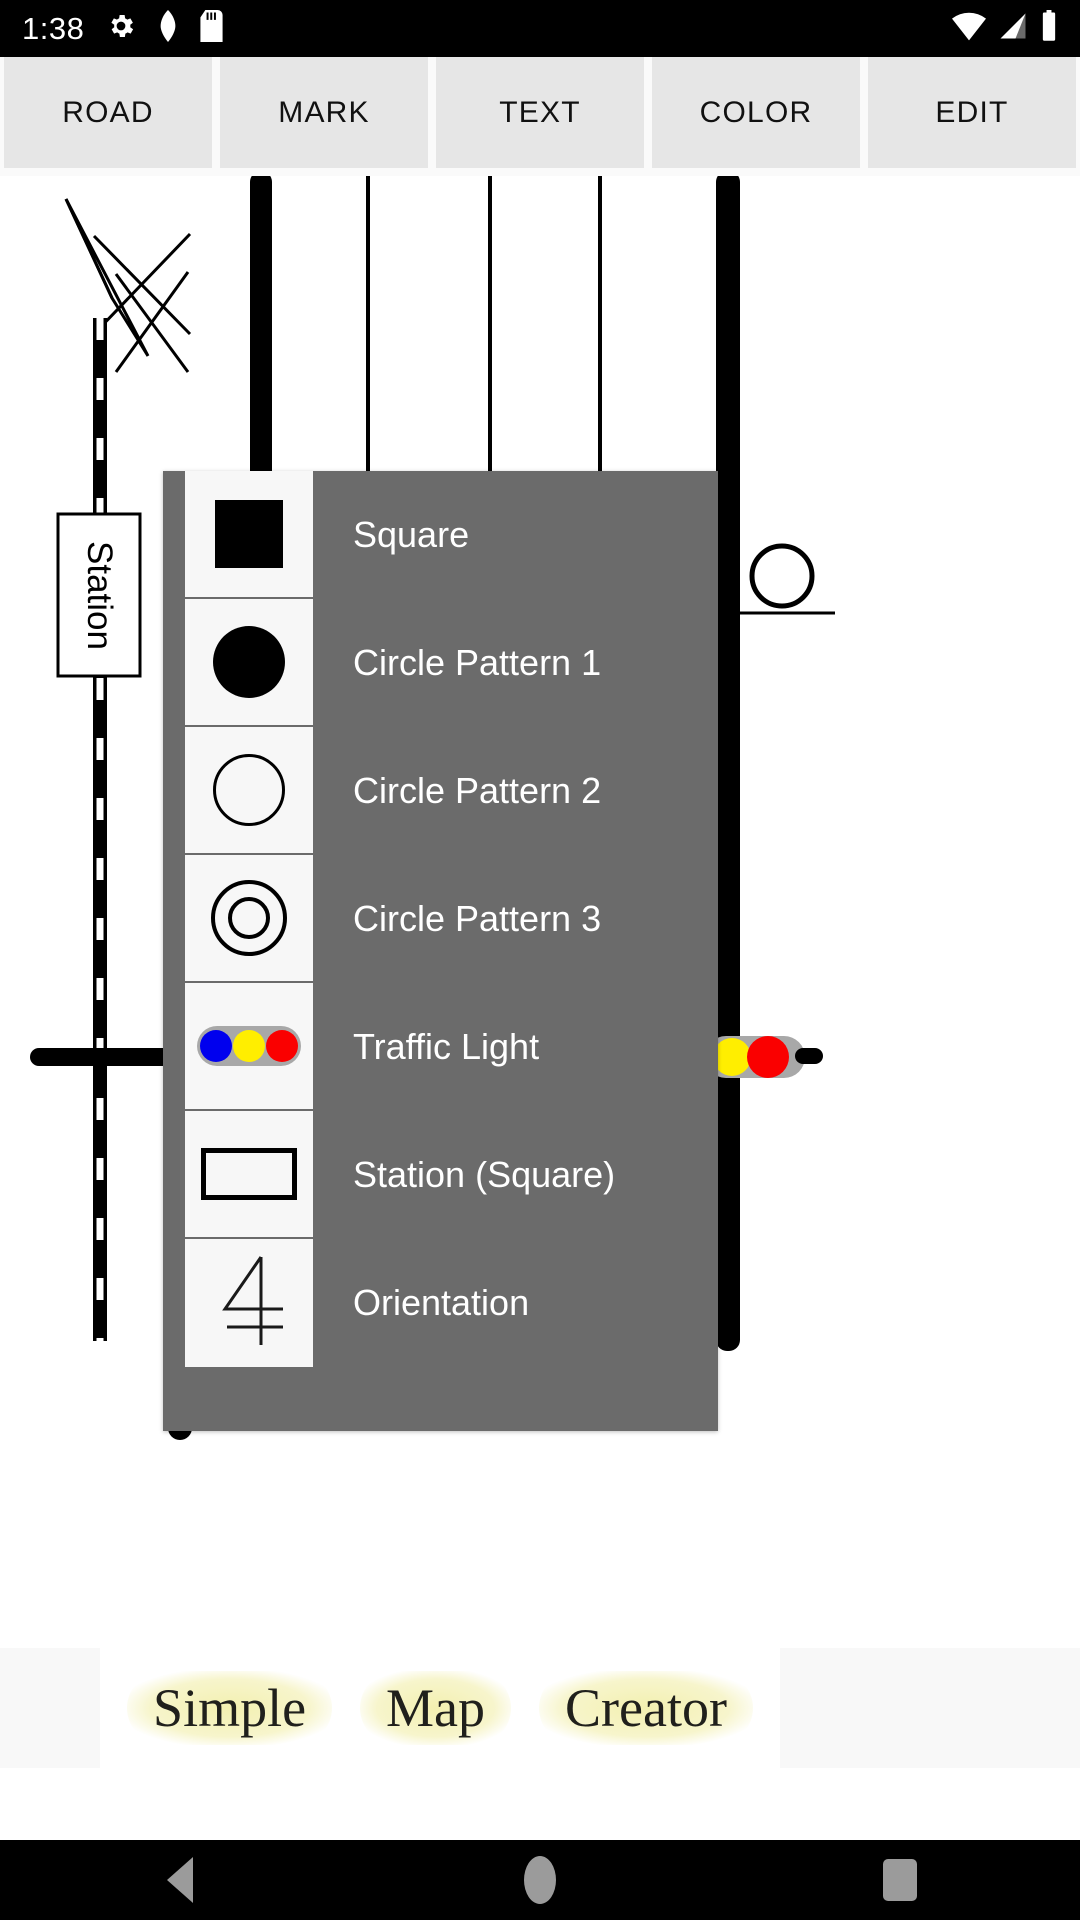 The width and height of the screenshot is (1080, 1920). Describe the element at coordinates (540, 28) in the screenshot. I see `status-bar: 1:38` at that location.